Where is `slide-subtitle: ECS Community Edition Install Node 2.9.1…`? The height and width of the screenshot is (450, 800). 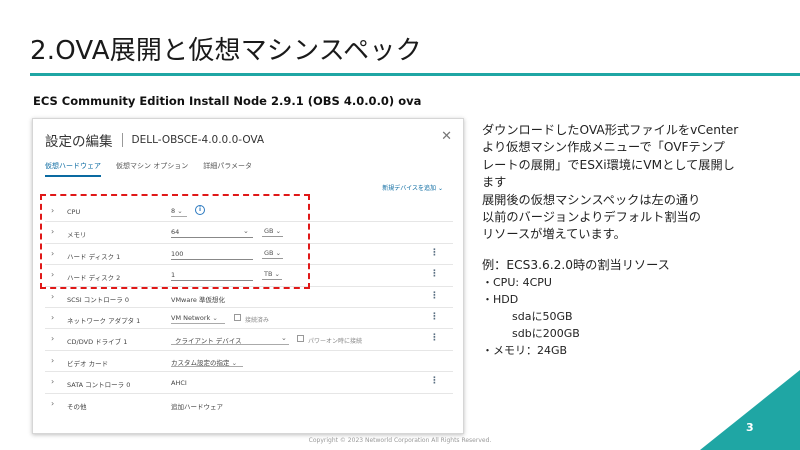 slide-subtitle: ECS Community Edition Install Node 2.9.1… is located at coordinates (227, 101).